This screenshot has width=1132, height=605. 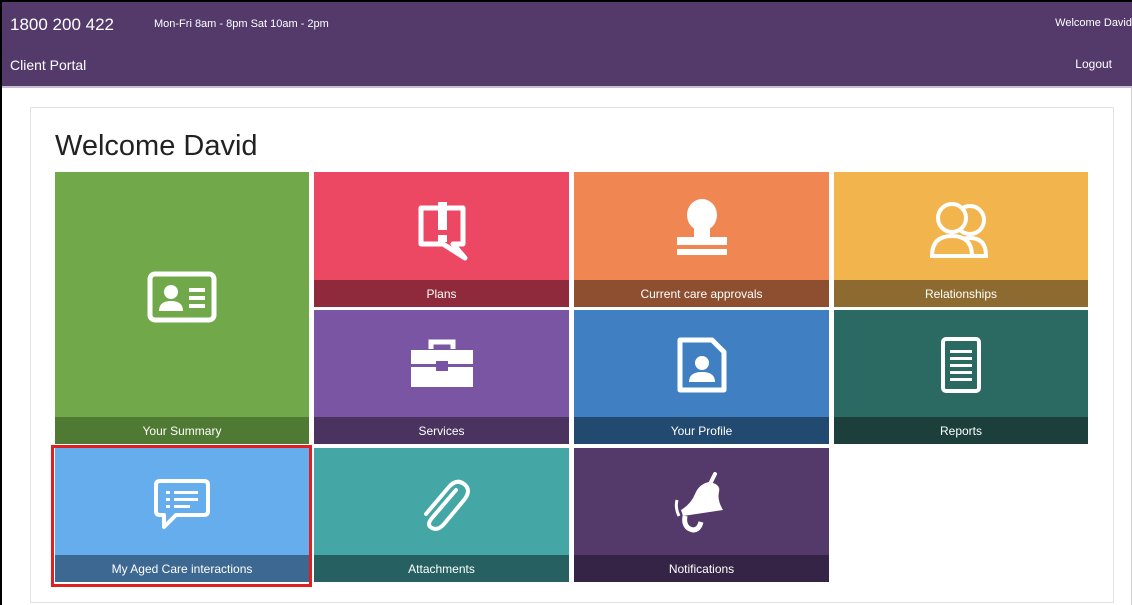 I want to click on users-icon, so click(x=961, y=230).